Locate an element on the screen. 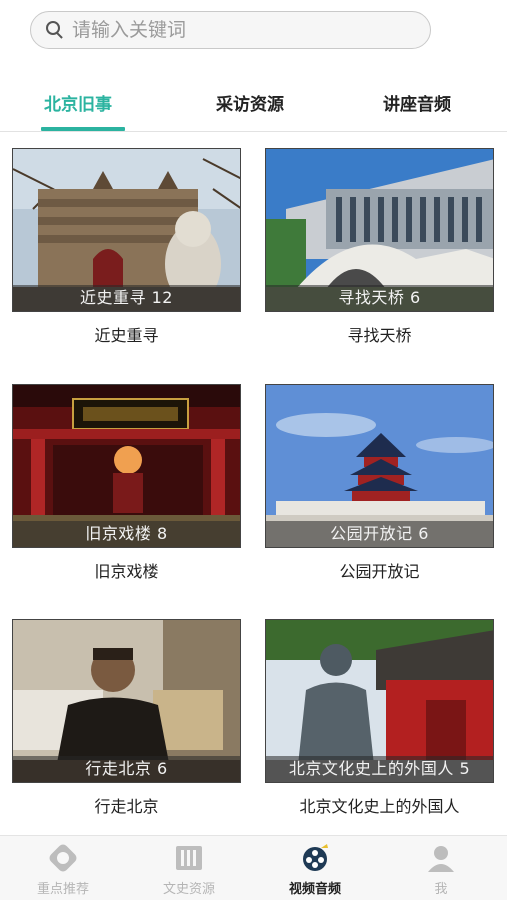 Image resolution: width=507 pixels, height=900 pixels. tab-interview-resources: 采访资源 is located at coordinates (250, 102).